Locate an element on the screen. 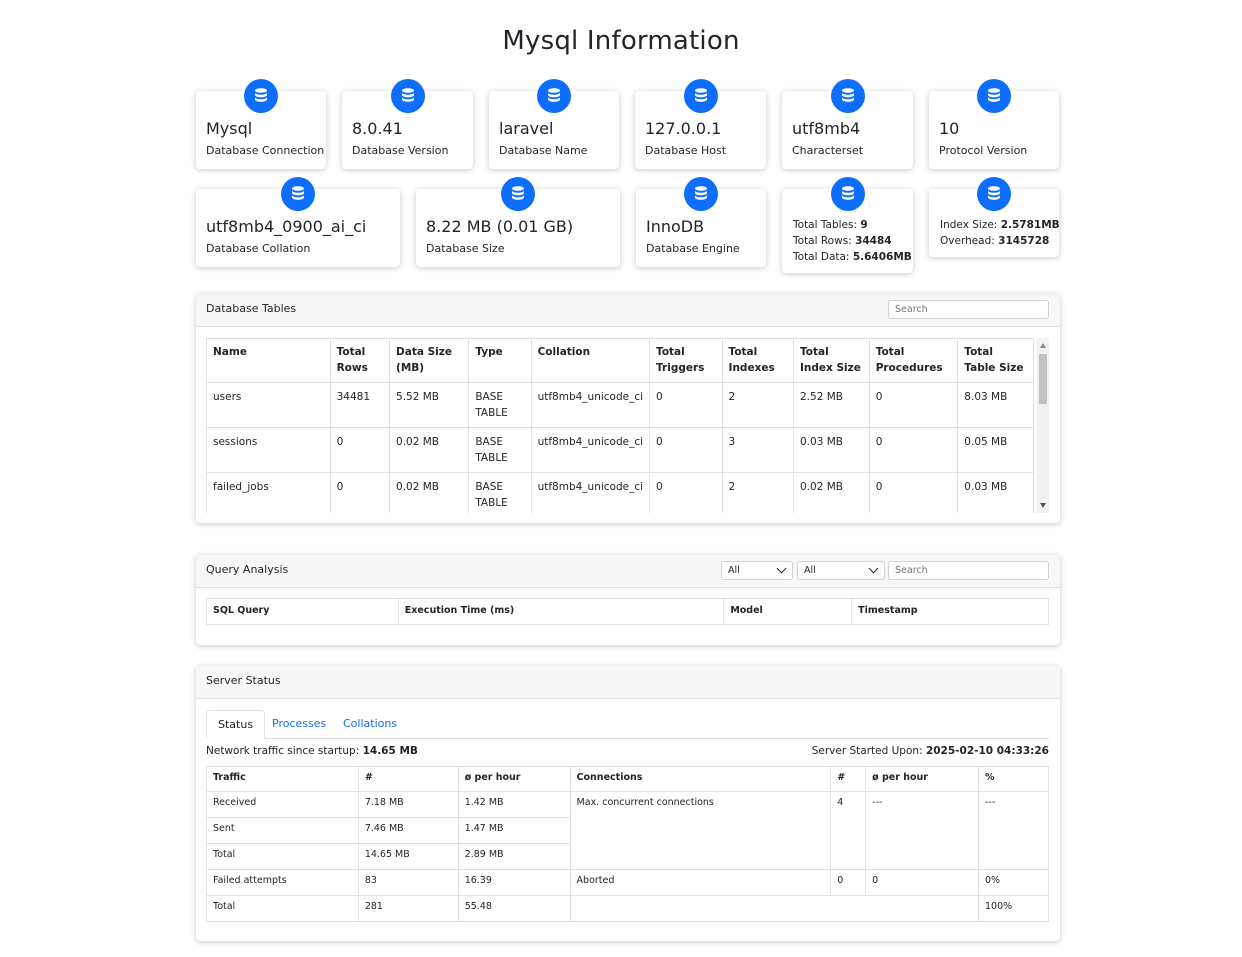  overhead-line: Overhead: 3145728 is located at coordinates (995, 241).